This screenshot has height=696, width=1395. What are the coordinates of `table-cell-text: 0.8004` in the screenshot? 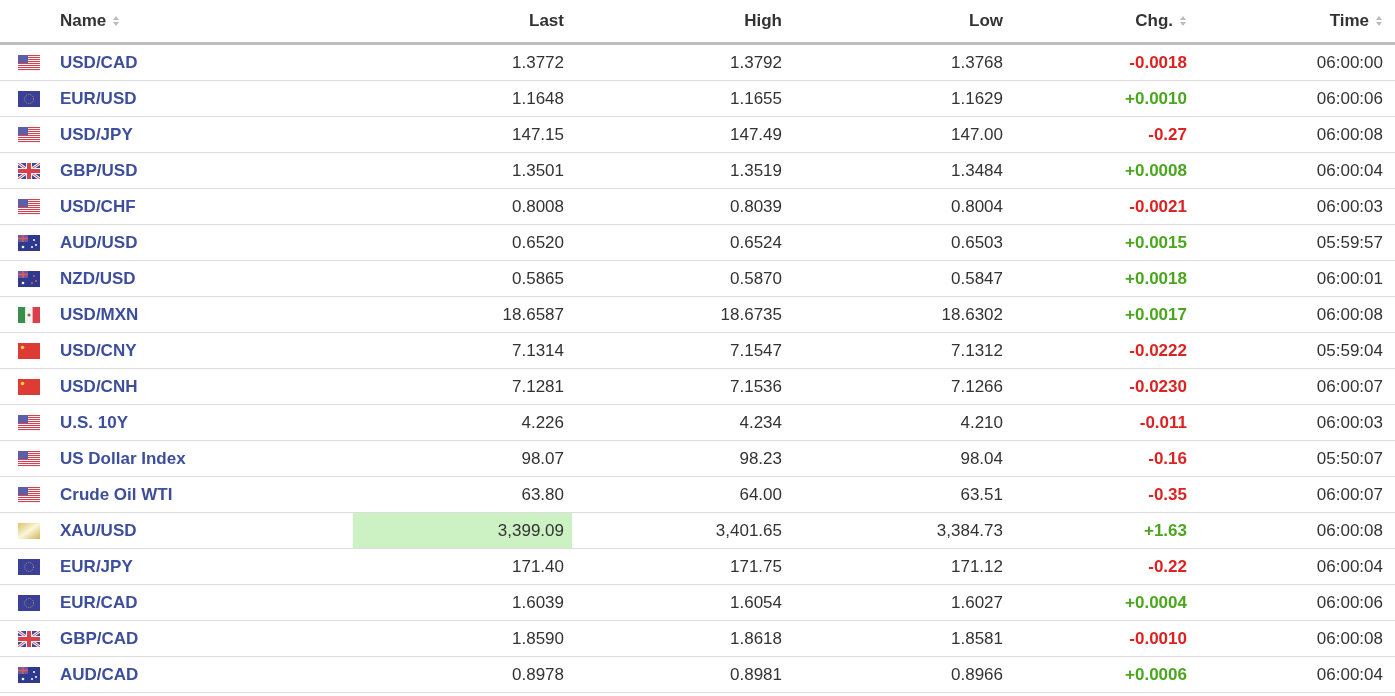 It's located at (977, 206).